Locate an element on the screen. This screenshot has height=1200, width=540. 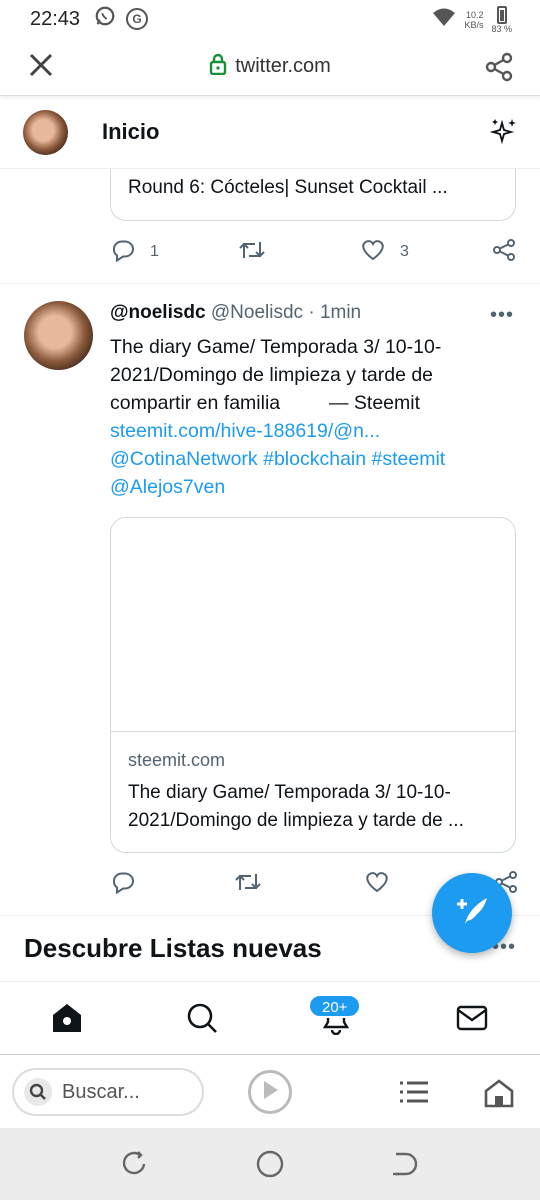
battery-indicator: 83 % is located at coordinates (501, 20).